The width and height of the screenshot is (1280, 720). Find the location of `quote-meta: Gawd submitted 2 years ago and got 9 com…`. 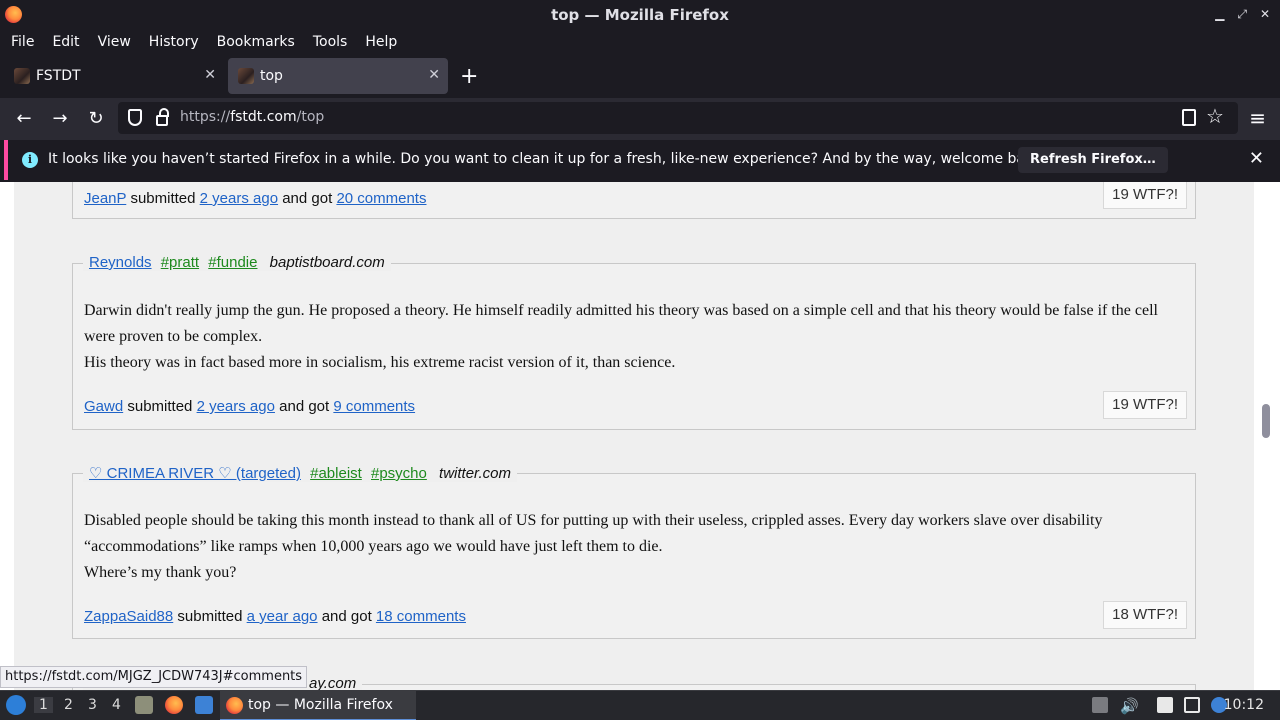

quote-meta: Gawd submitted 2 years ago and got 9 com… is located at coordinates (250, 406).